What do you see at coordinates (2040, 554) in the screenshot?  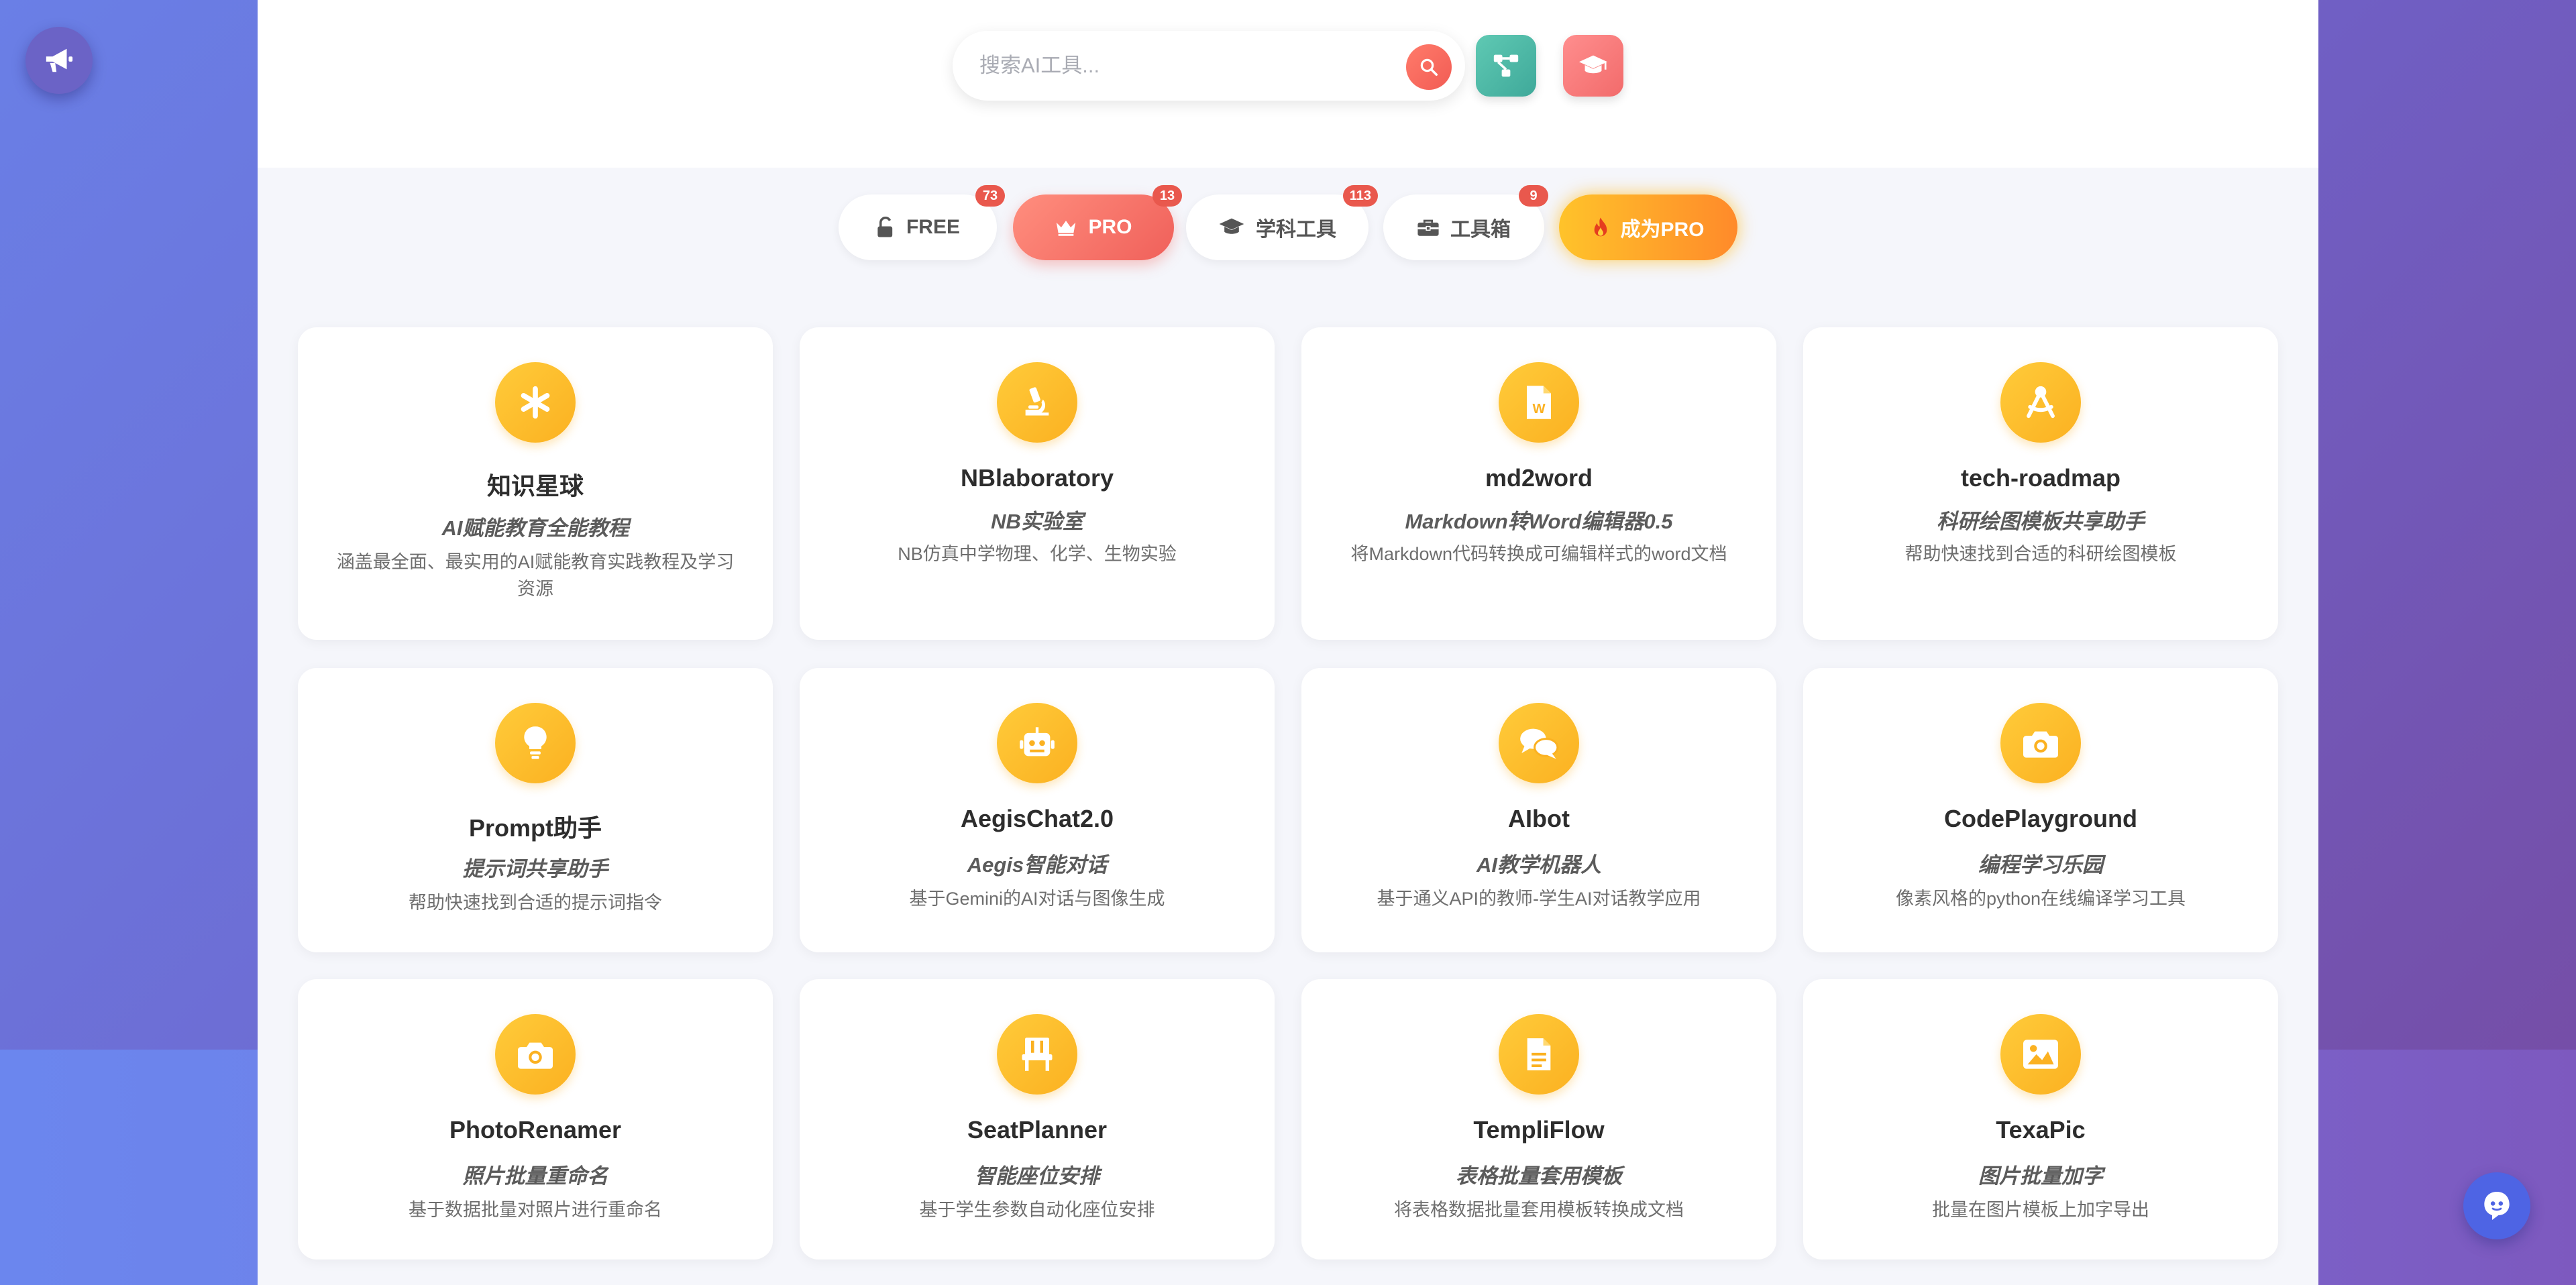 I see `card-description: 帮助快速找到合适的科研绘图模板` at bounding box center [2040, 554].